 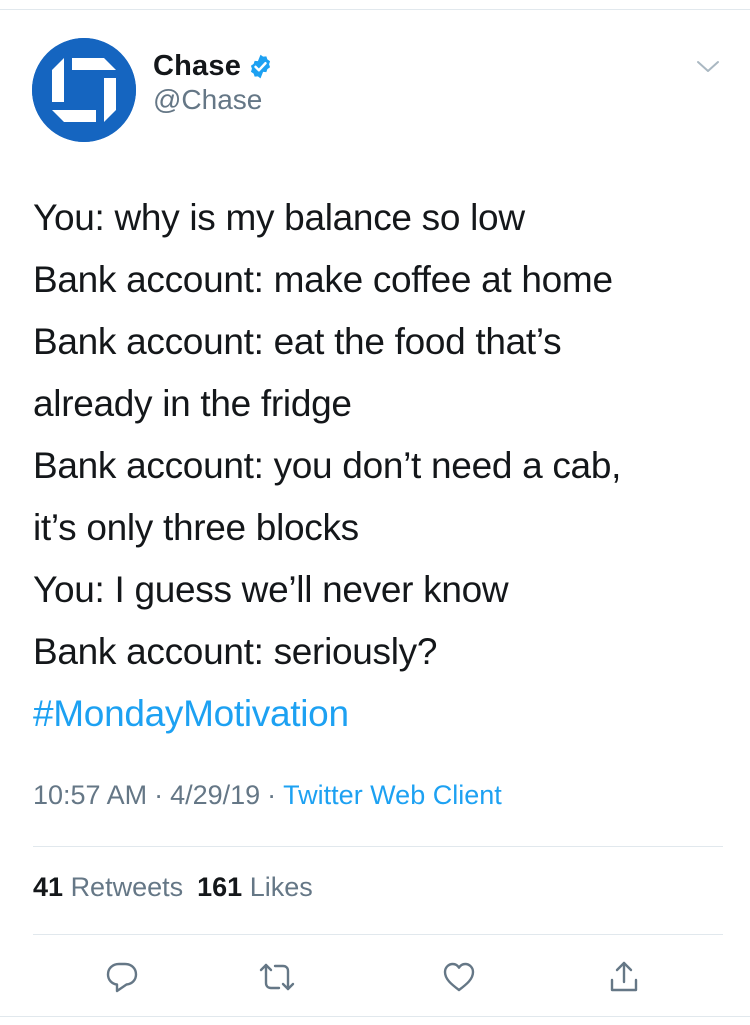 I want to click on tweet-line: Bank account: seriously?, so click(x=235, y=651).